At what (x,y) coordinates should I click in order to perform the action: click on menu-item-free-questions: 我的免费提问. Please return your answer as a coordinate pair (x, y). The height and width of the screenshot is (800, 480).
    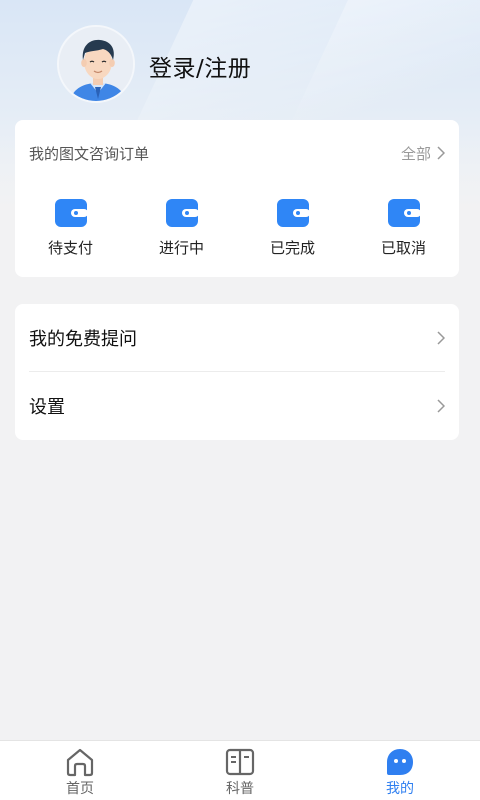
    Looking at the image, I should click on (237, 338).